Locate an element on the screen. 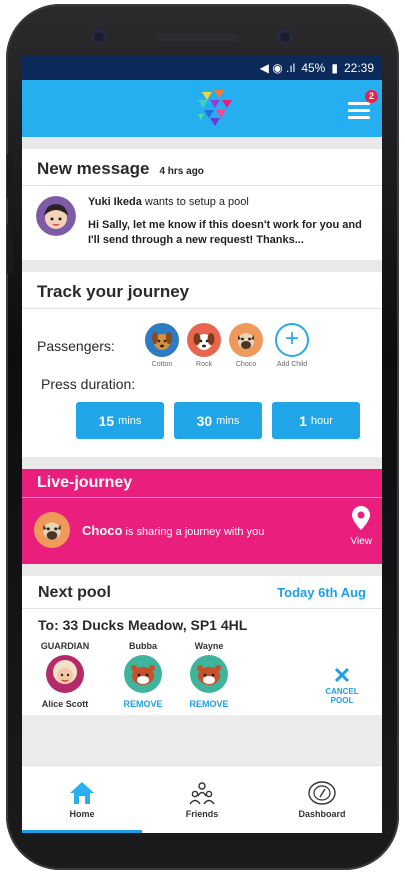 This screenshot has width=405, height=873. sender-name: Yuki Ikeda is located at coordinates (115, 202).